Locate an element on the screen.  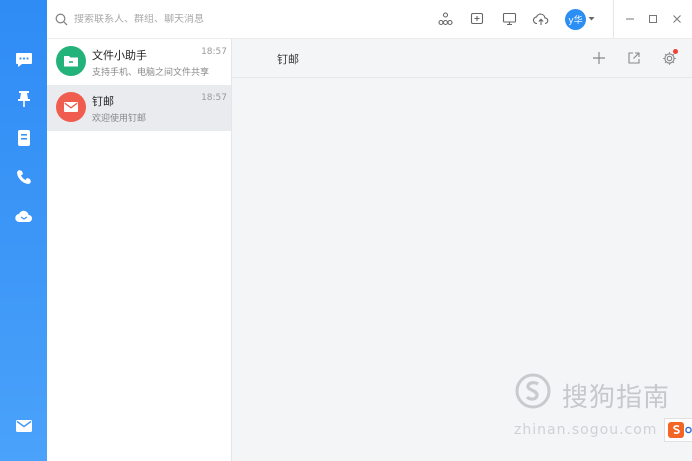
open-external-button is located at coordinates (634, 58).